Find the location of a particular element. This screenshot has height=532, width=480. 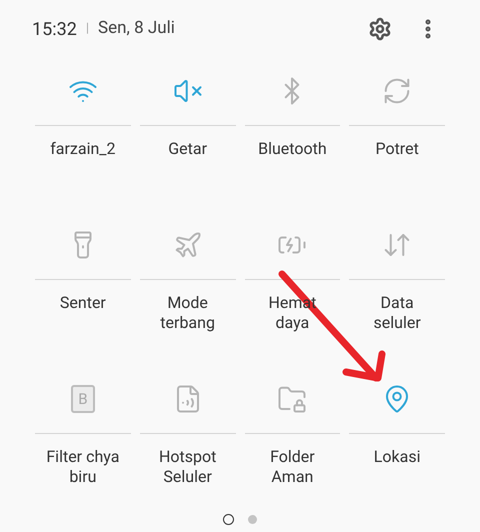

settings-icon is located at coordinates (380, 29).